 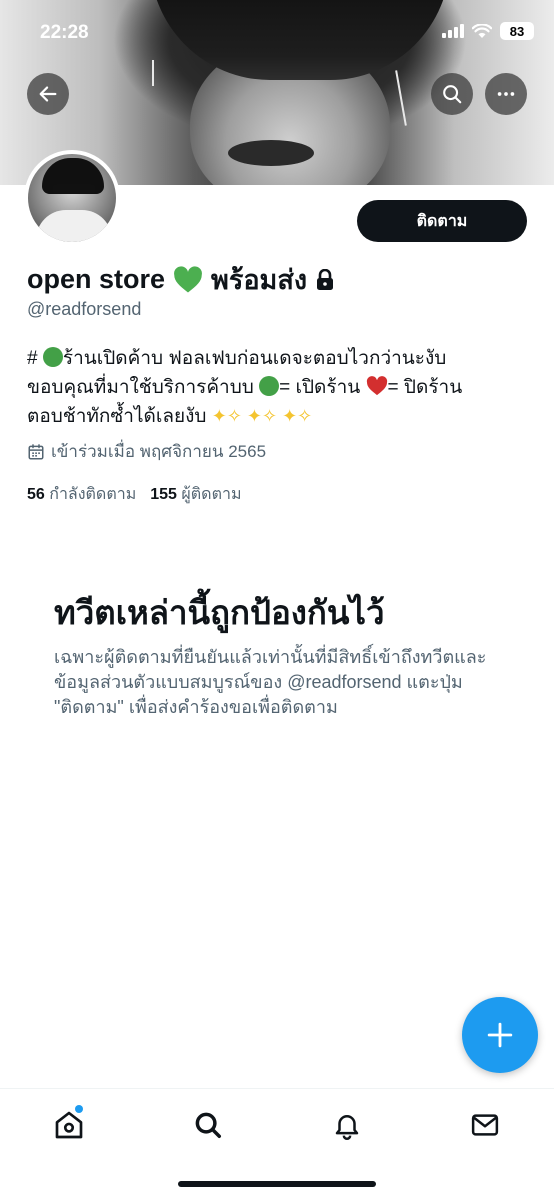 I want to click on following-link: 56 กำลังติดตาม, so click(x=81, y=494).